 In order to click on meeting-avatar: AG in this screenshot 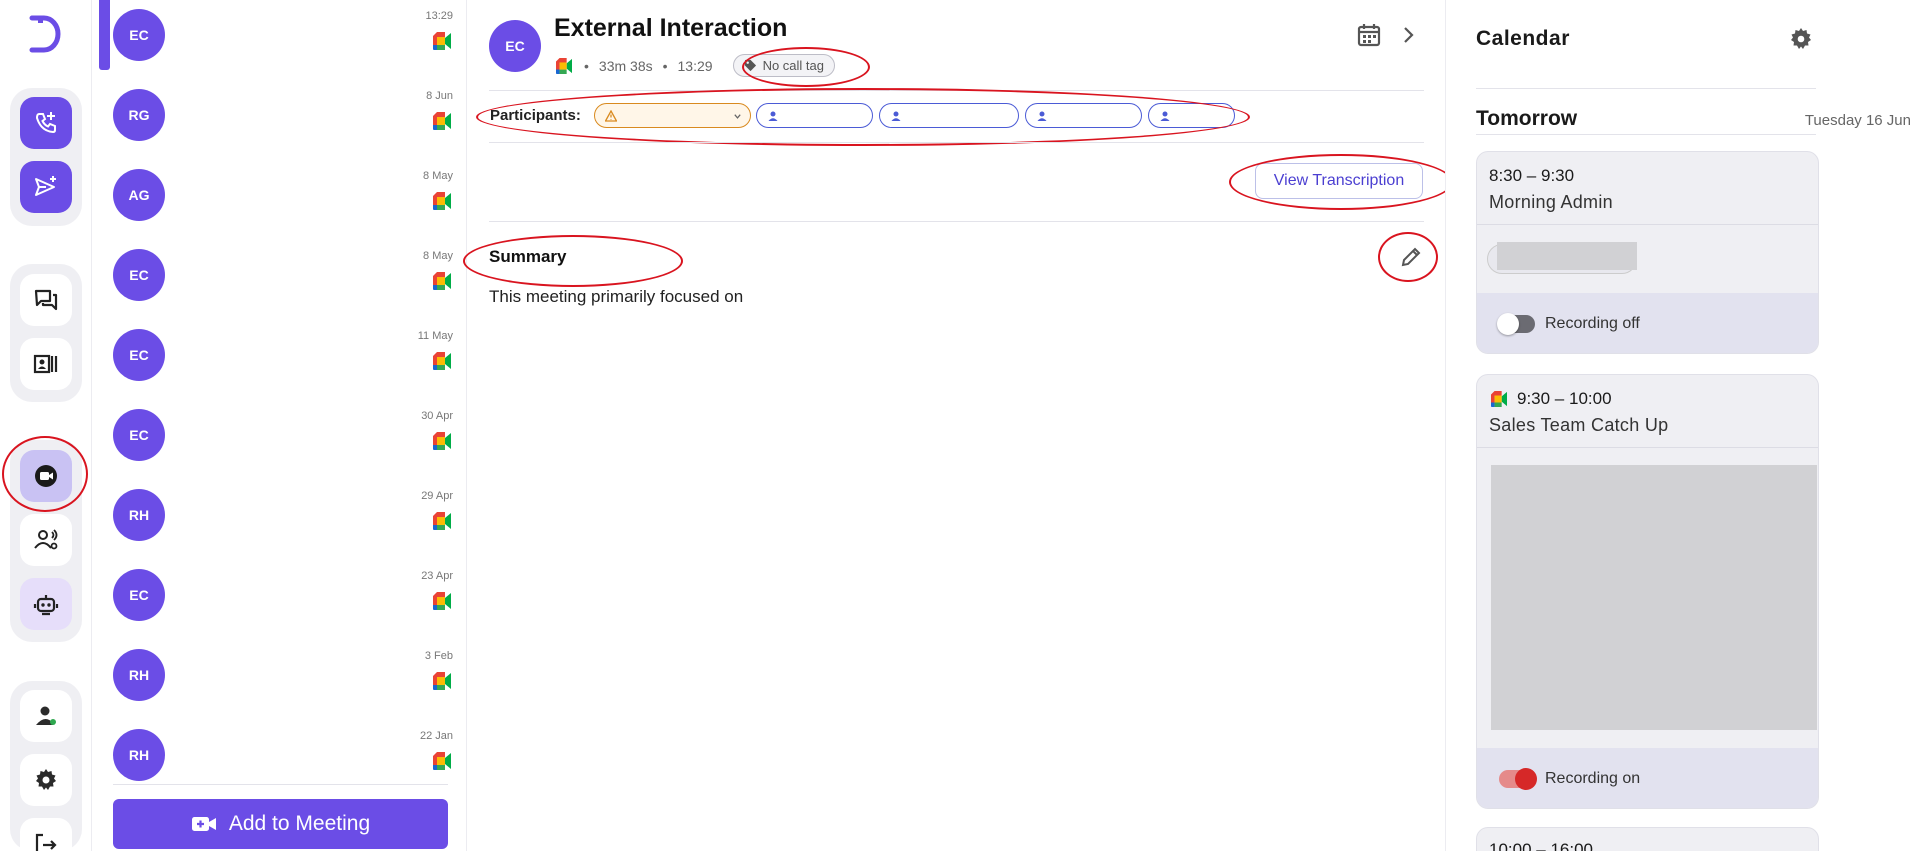, I will do `click(139, 195)`.